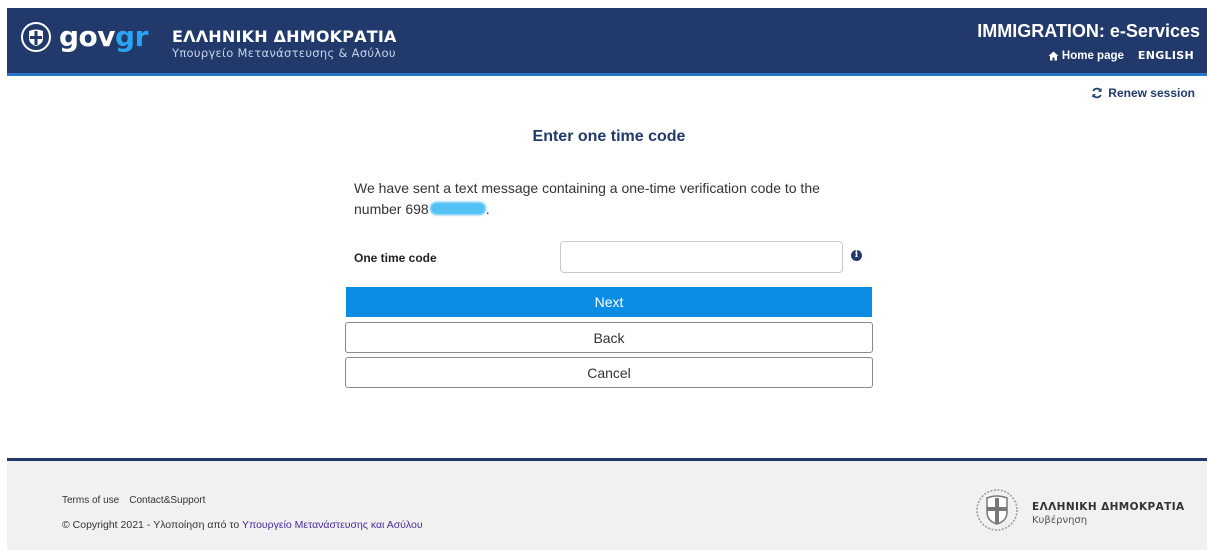 The image size is (1207, 550). What do you see at coordinates (997, 510) in the screenshot?
I see `greek-coat-of-arms-icon` at bounding box center [997, 510].